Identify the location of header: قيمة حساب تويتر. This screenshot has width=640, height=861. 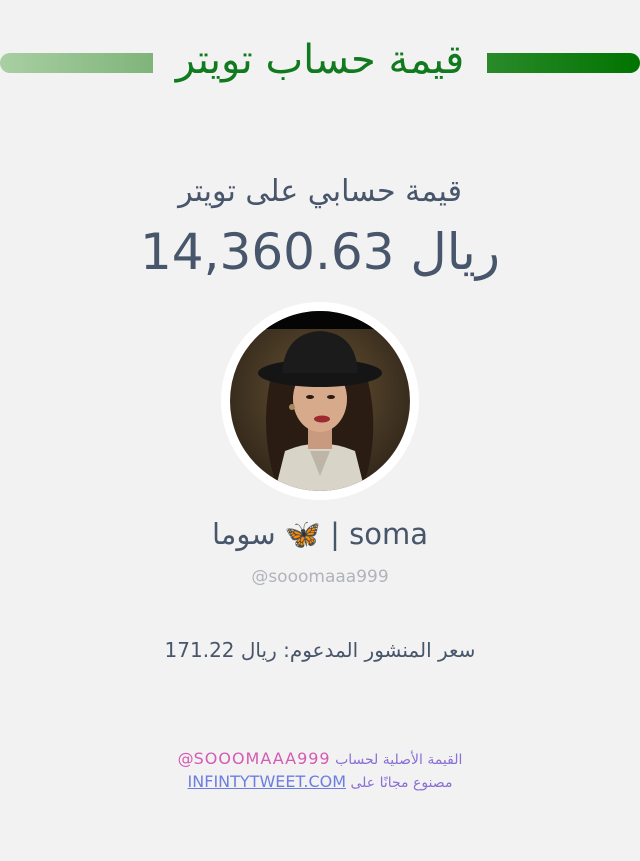
(320, 60).